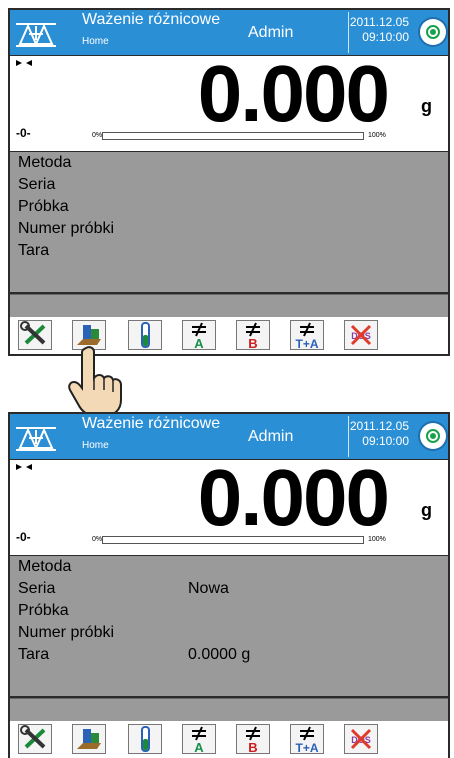  What do you see at coordinates (208, 588) in the screenshot?
I see `info-value-series: Nowa` at bounding box center [208, 588].